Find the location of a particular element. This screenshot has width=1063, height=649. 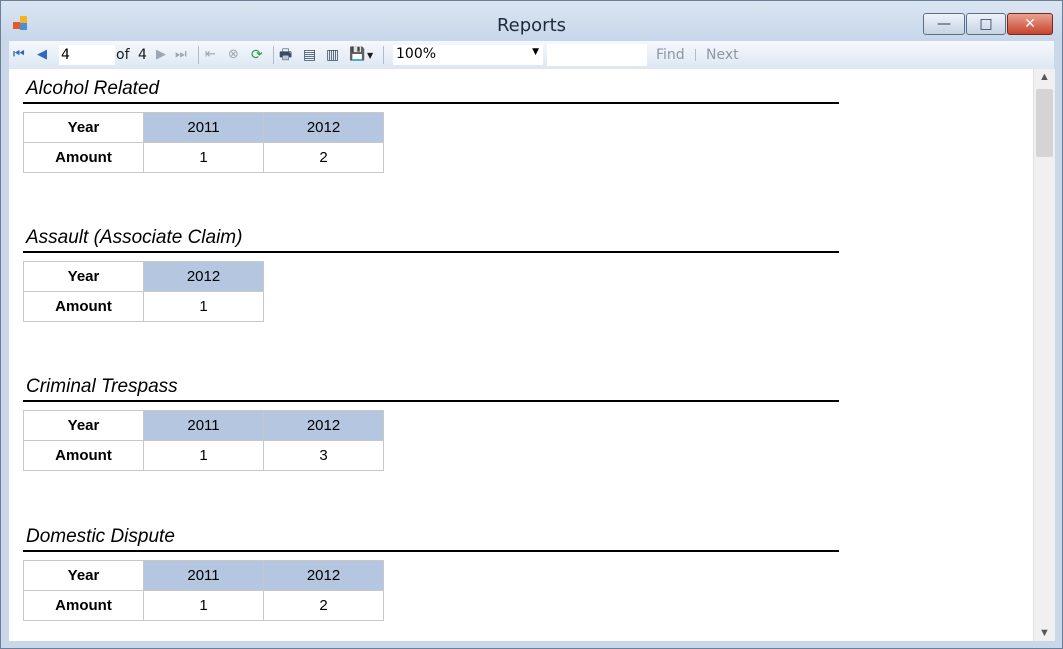

amount-row: Amount 1 3 is located at coordinates (203, 455).